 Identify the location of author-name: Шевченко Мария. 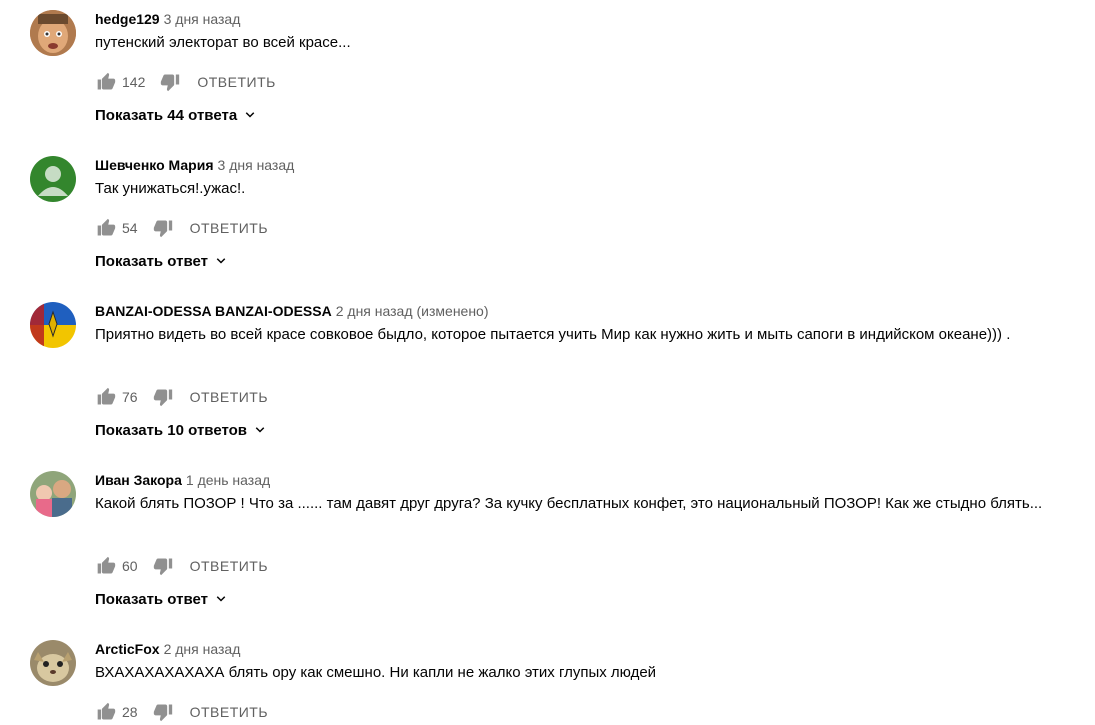
(154, 165).